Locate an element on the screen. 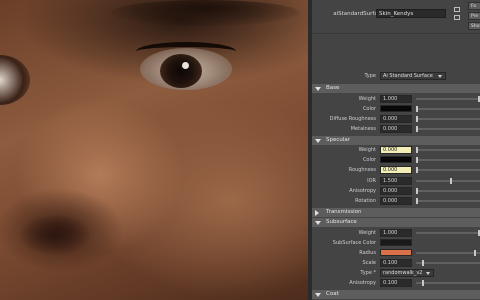 The image size is (480, 300). spec-color-row: Color is located at coordinates (396, 160).